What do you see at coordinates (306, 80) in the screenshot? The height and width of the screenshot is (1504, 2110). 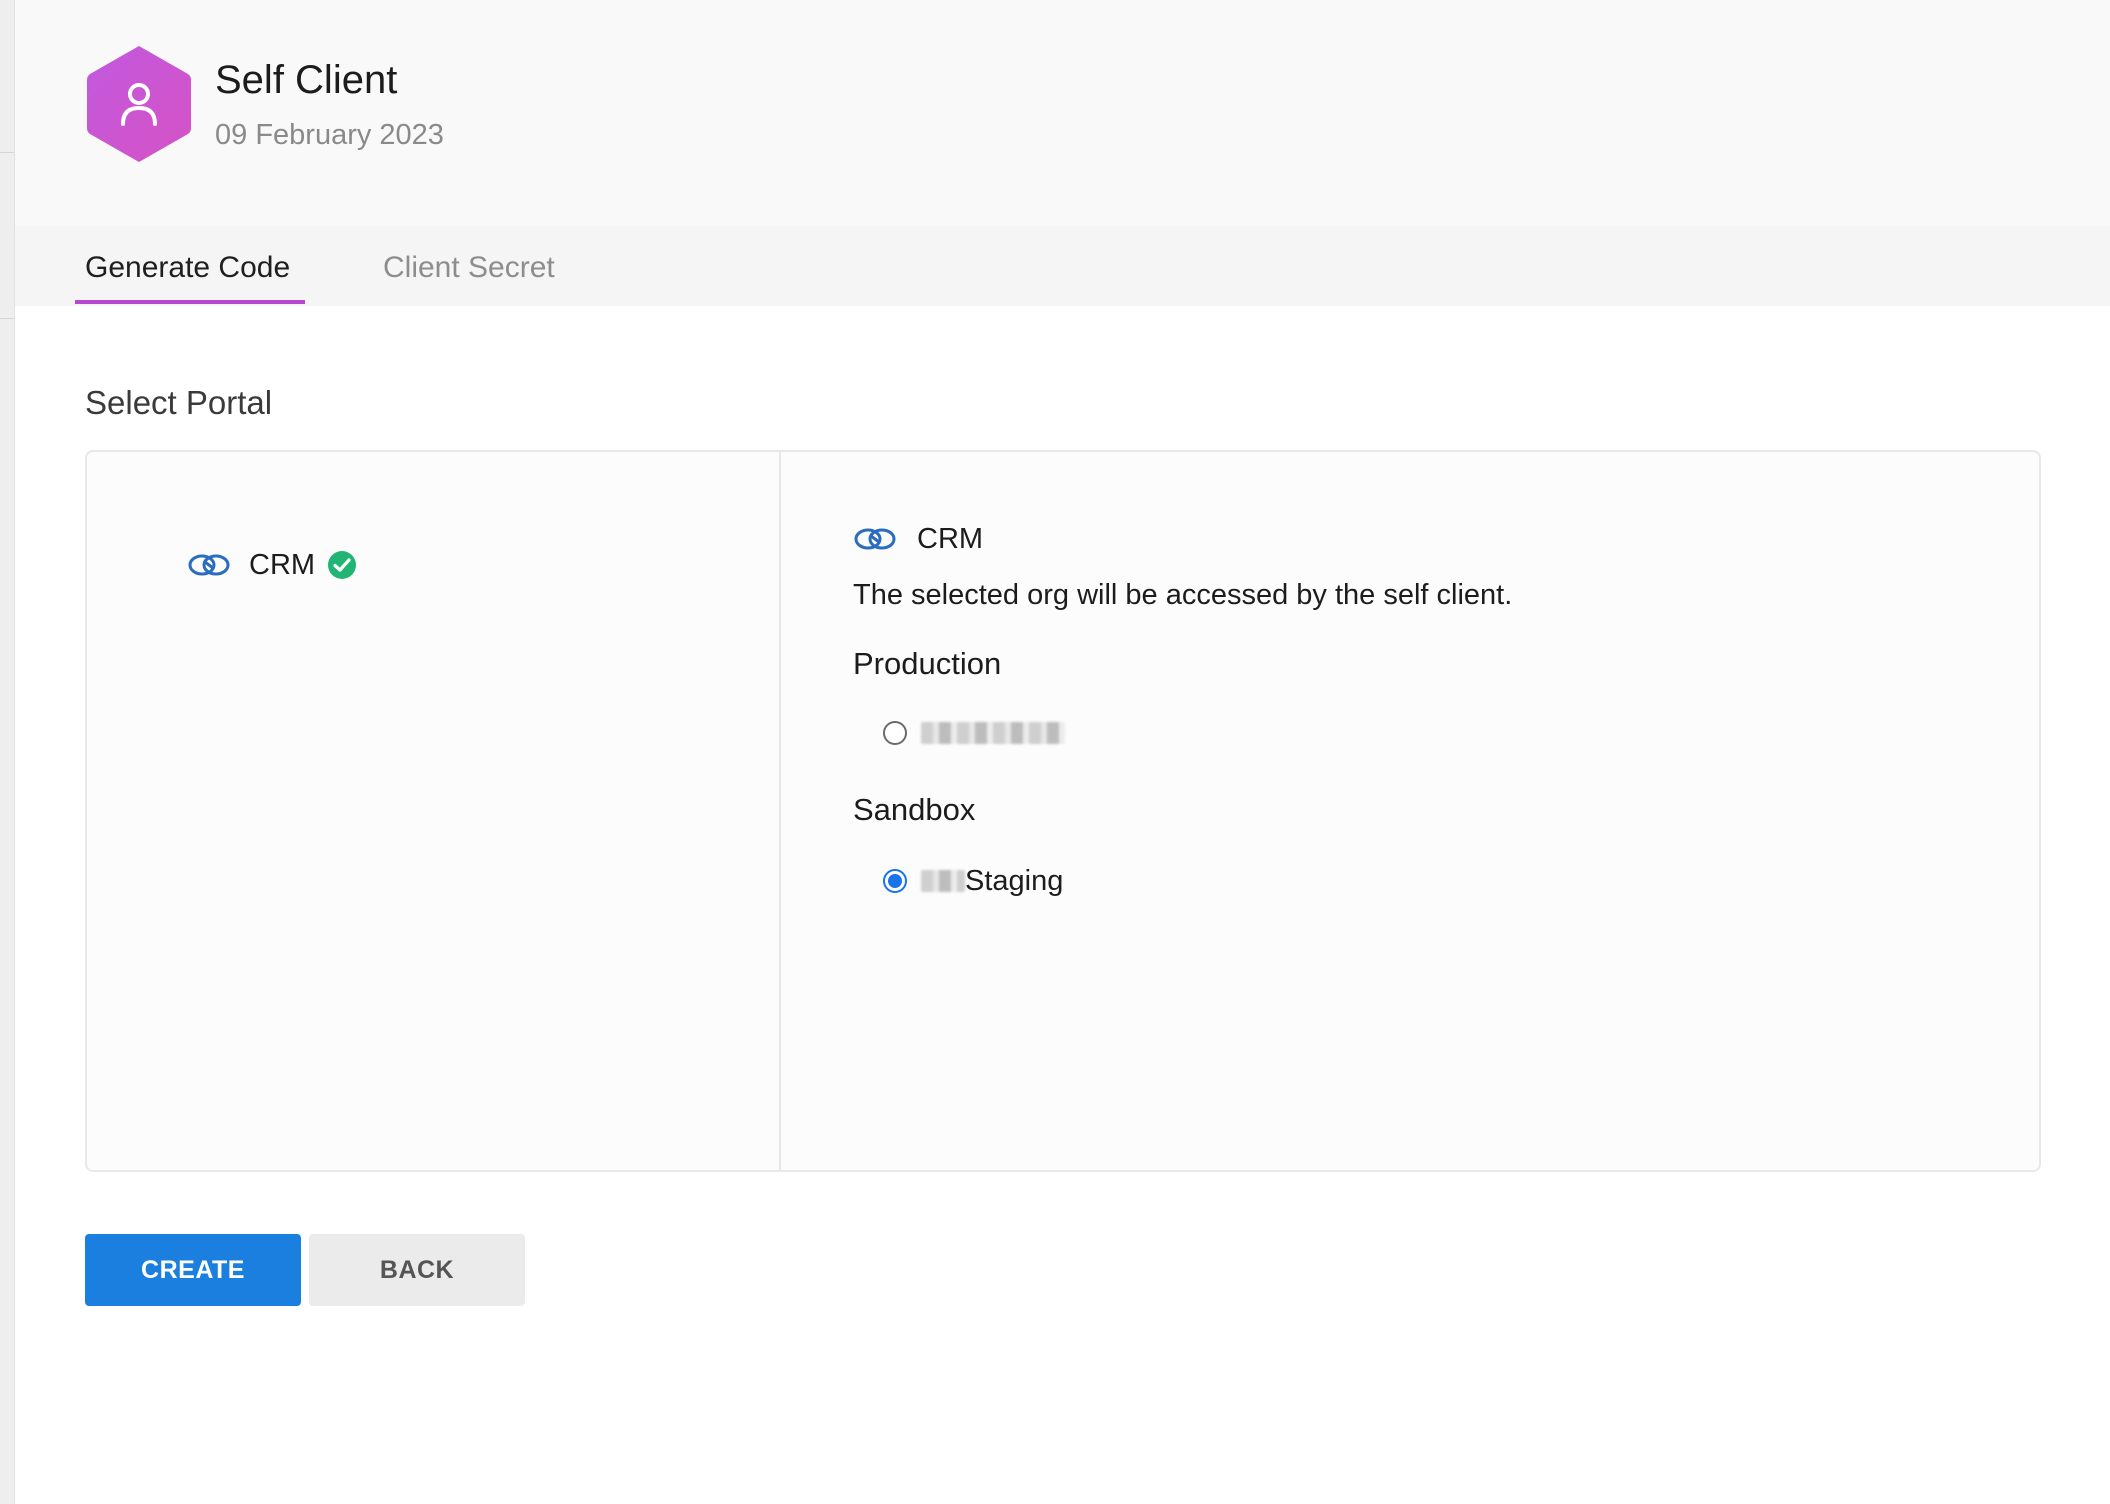 I see `client-title: Self Client` at bounding box center [306, 80].